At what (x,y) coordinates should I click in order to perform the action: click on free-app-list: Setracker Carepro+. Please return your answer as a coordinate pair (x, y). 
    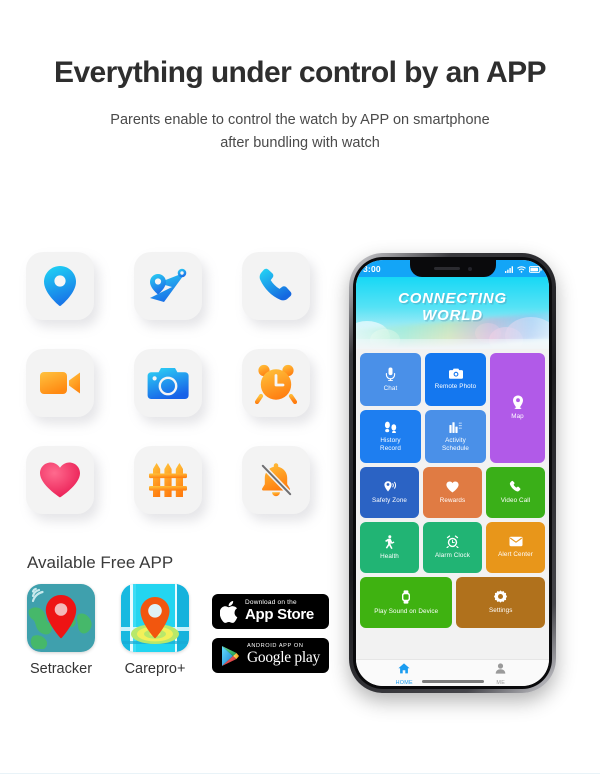
    Looking at the image, I should click on (108, 630).